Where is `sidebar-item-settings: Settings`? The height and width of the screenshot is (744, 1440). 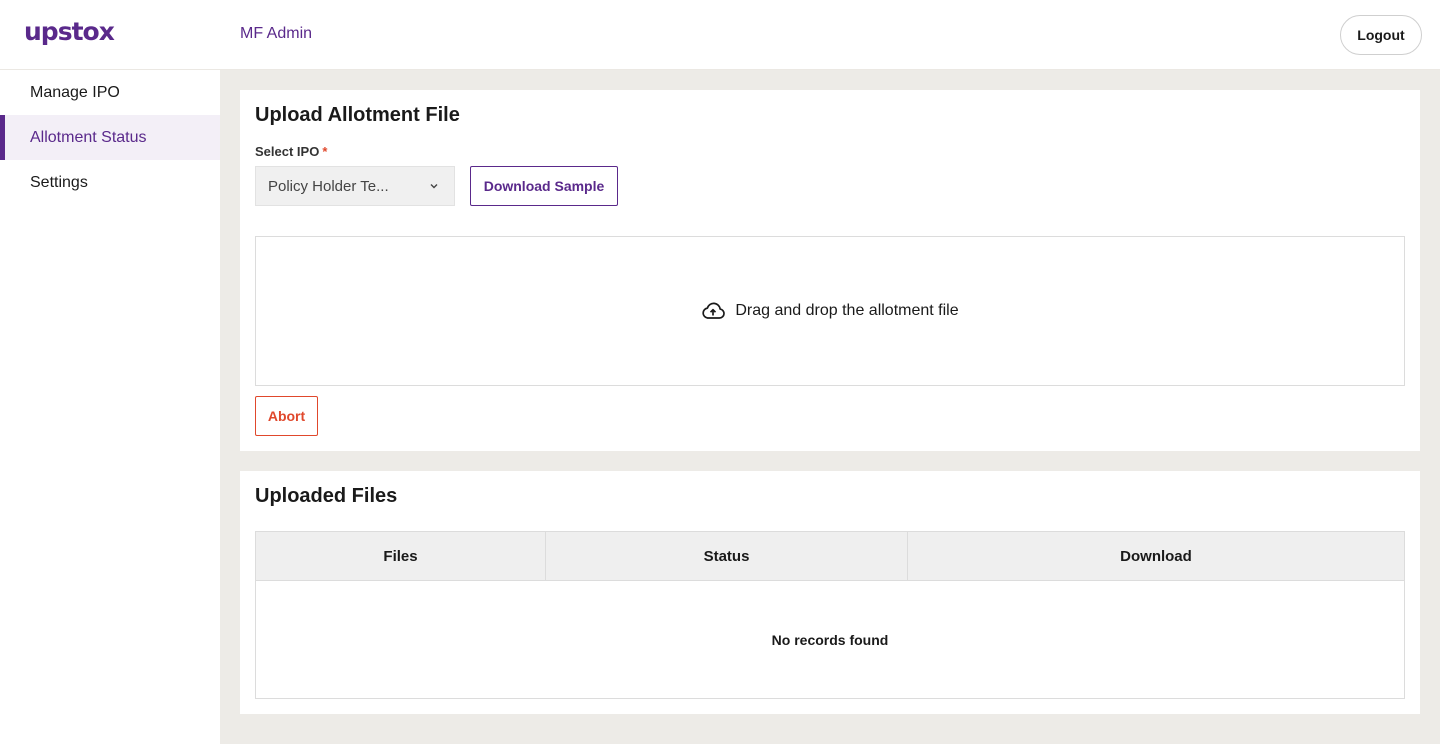 sidebar-item-settings: Settings is located at coordinates (110, 182).